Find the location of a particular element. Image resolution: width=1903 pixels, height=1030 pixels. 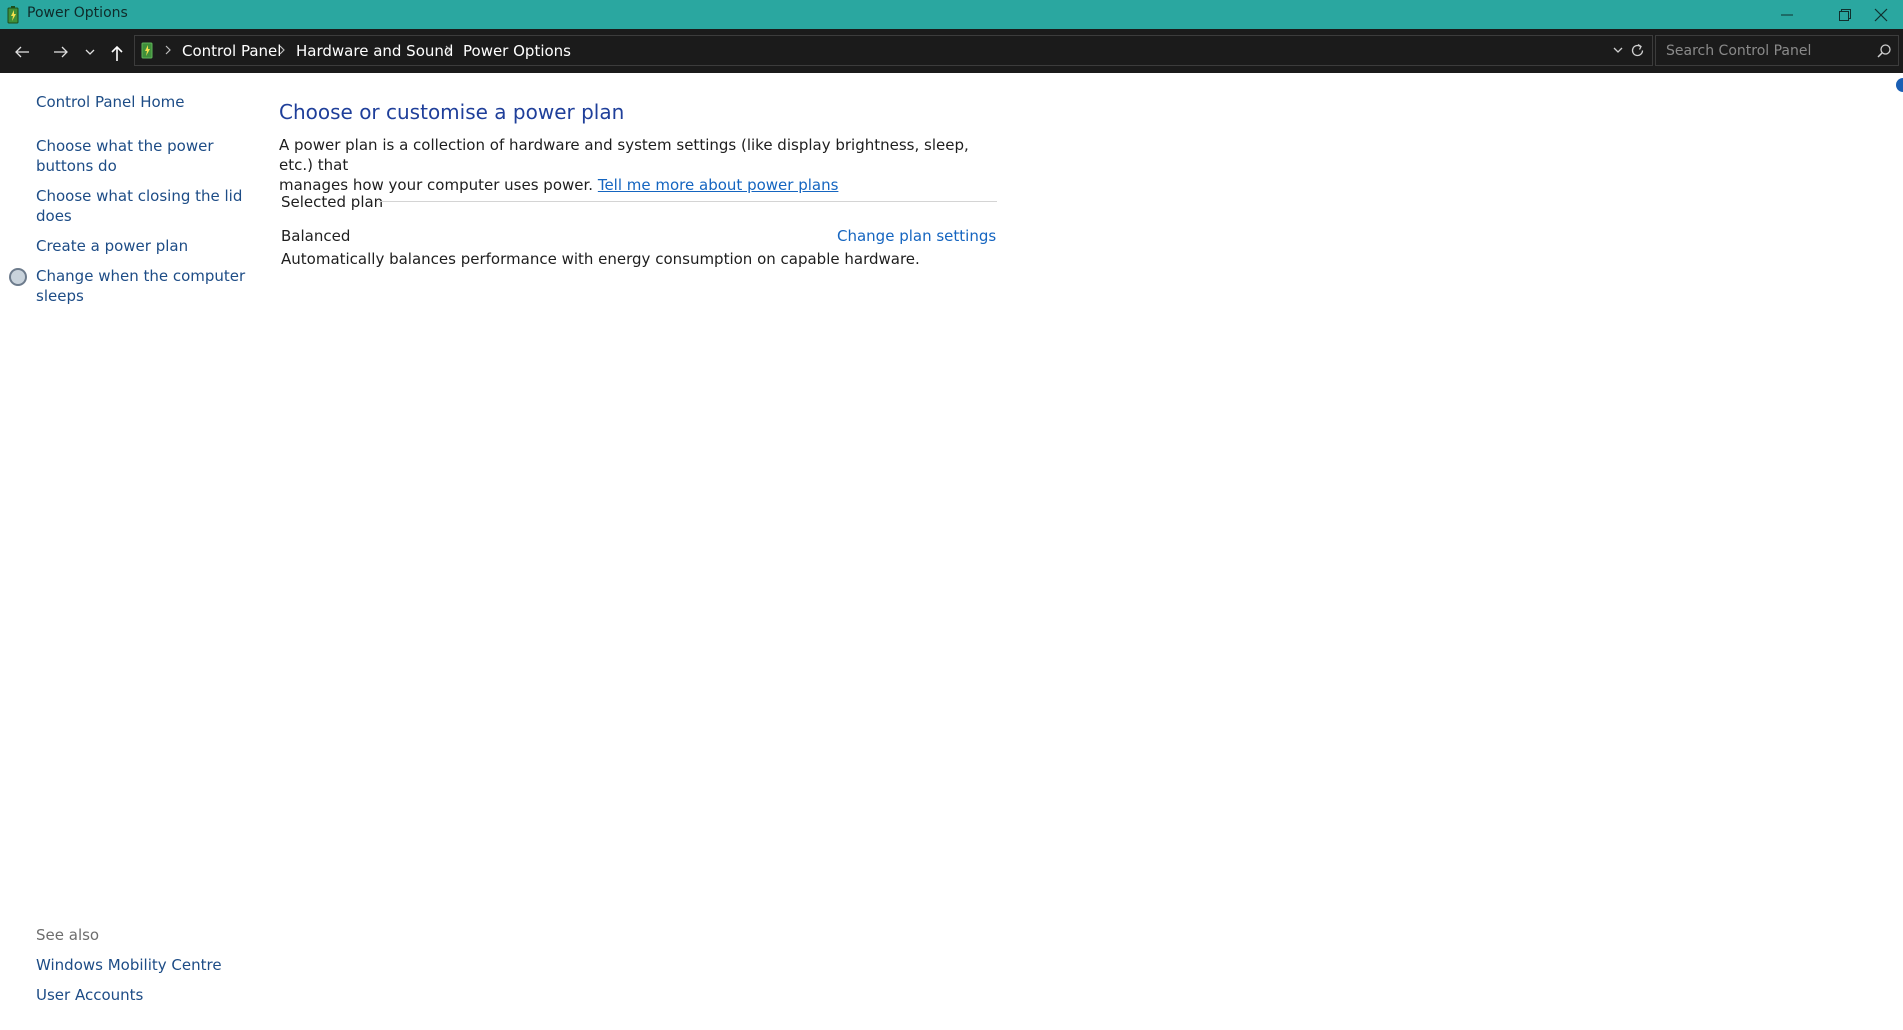

recent-locations-chevron-icon is located at coordinates (90, 52).